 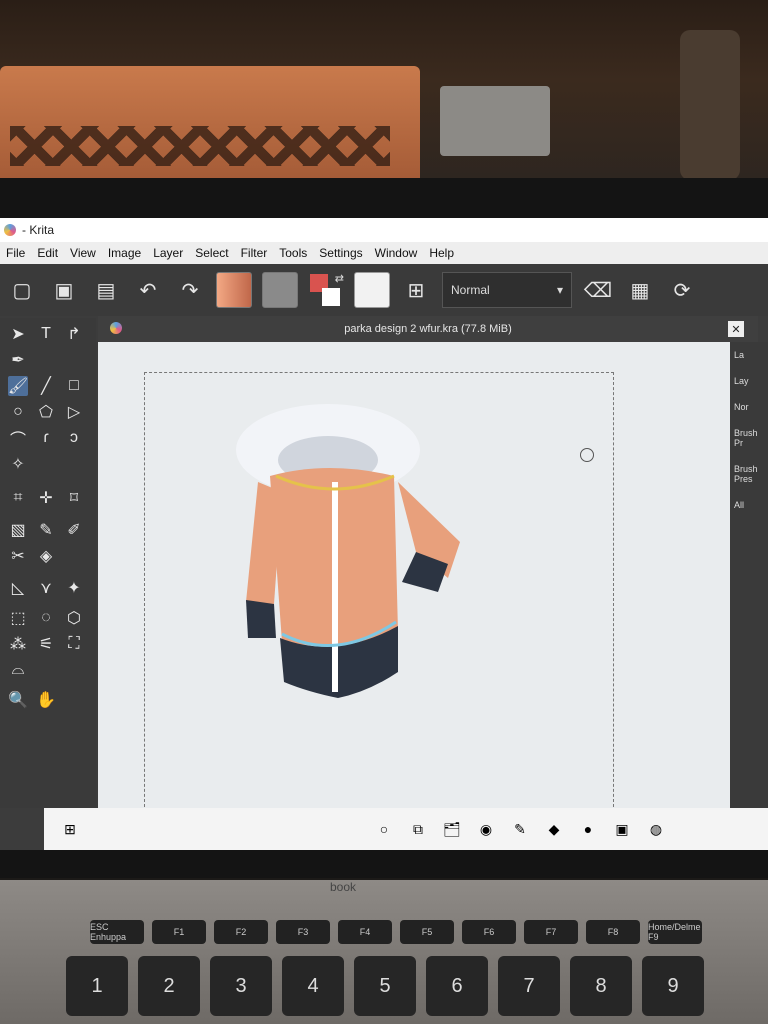 What do you see at coordinates (613, 932) in the screenshot?
I see `key-f8: F8` at bounding box center [613, 932].